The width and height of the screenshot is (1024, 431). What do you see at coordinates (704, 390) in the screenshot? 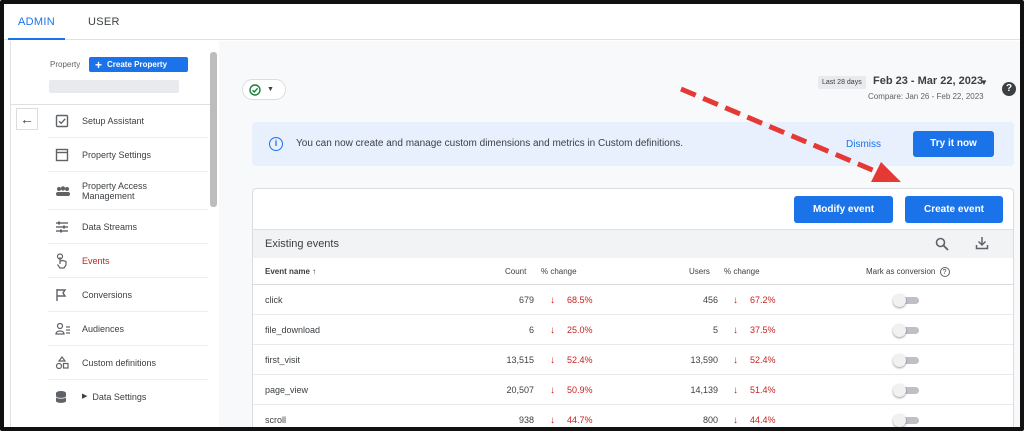
I see `users-cell: 14,139` at bounding box center [704, 390].